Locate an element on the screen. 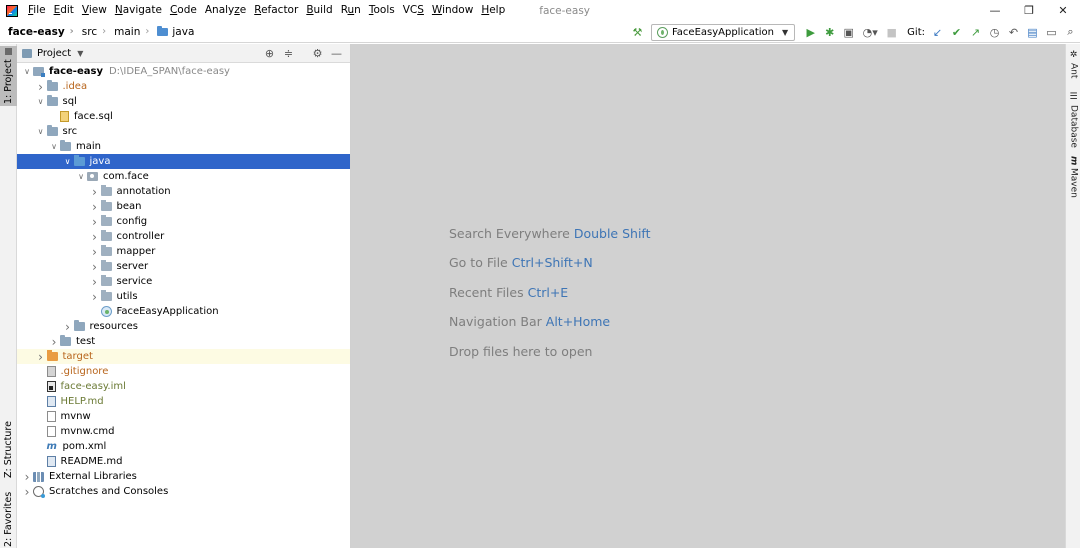 The image size is (1080, 548). menu-analyze: Analyze is located at coordinates (225, 10).